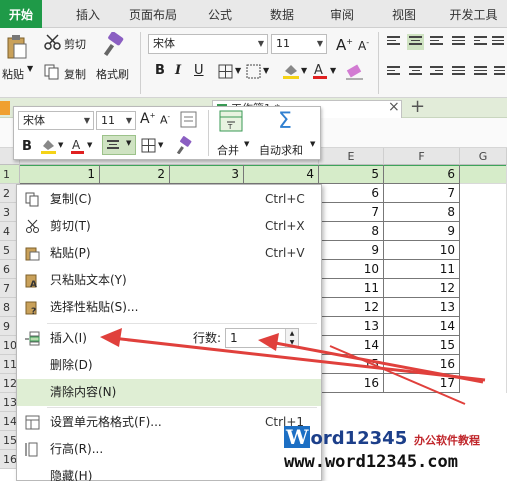 This screenshot has width=507, height=481. What do you see at coordinates (359, 438) in the screenshot?
I see `watermark-brand-text: ord12345` at bounding box center [359, 438].